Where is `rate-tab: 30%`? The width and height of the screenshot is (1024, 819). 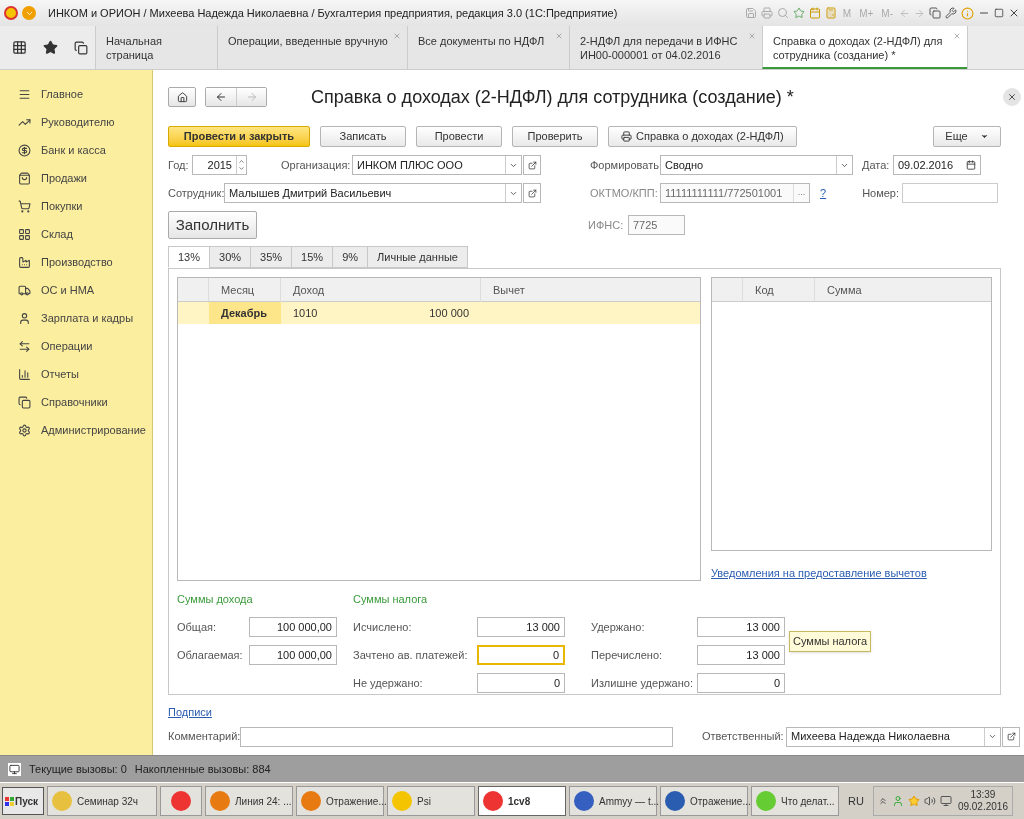 rate-tab: 30% is located at coordinates (230, 257).